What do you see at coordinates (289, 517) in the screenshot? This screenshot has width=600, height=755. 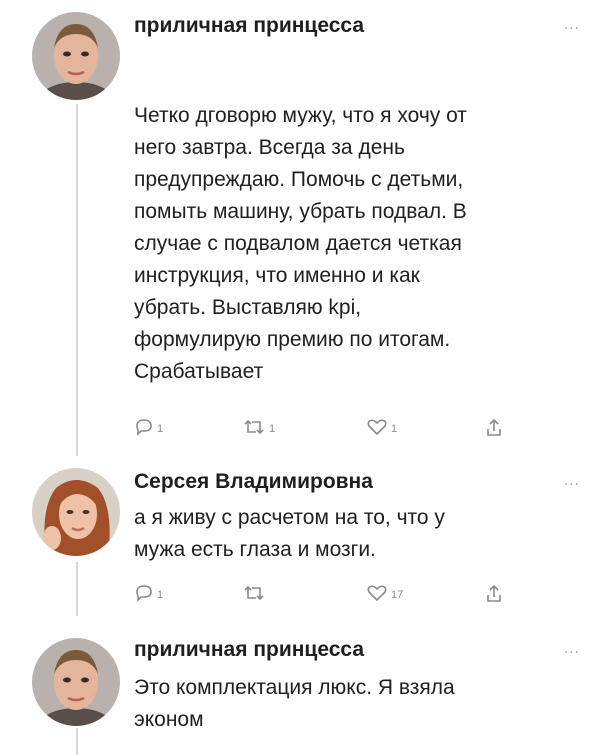 I see `text-line: а я живу с расчетом на то, что у` at bounding box center [289, 517].